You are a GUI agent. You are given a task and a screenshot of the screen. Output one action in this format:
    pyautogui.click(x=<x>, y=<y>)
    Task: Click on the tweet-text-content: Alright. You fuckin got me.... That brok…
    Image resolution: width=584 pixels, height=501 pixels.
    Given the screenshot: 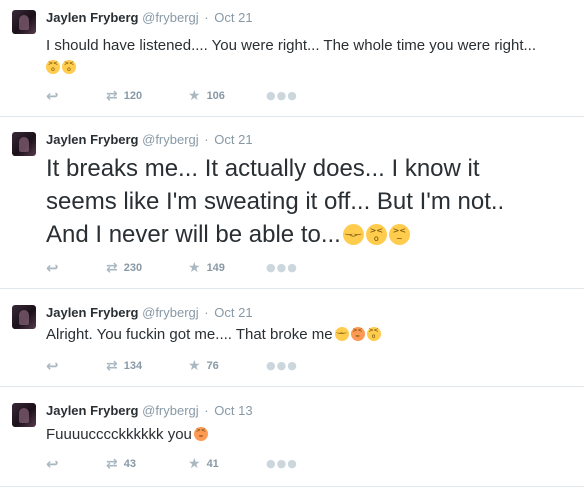 What is the action you would take?
    pyautogui.click(x=189, y=334)
    